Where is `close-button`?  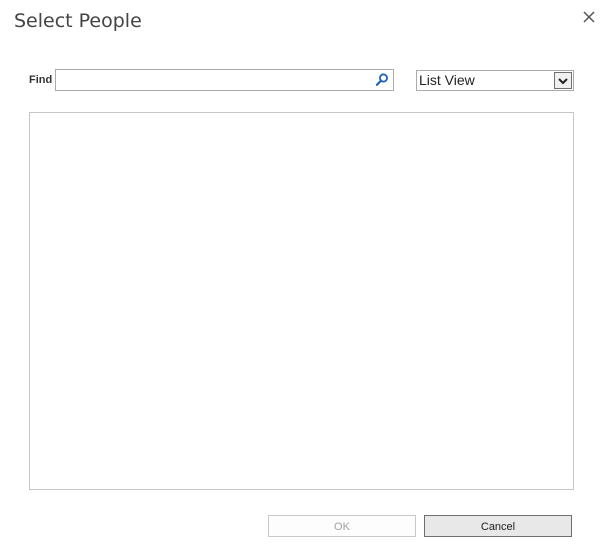 close-button is located at coordinates (589, 17).